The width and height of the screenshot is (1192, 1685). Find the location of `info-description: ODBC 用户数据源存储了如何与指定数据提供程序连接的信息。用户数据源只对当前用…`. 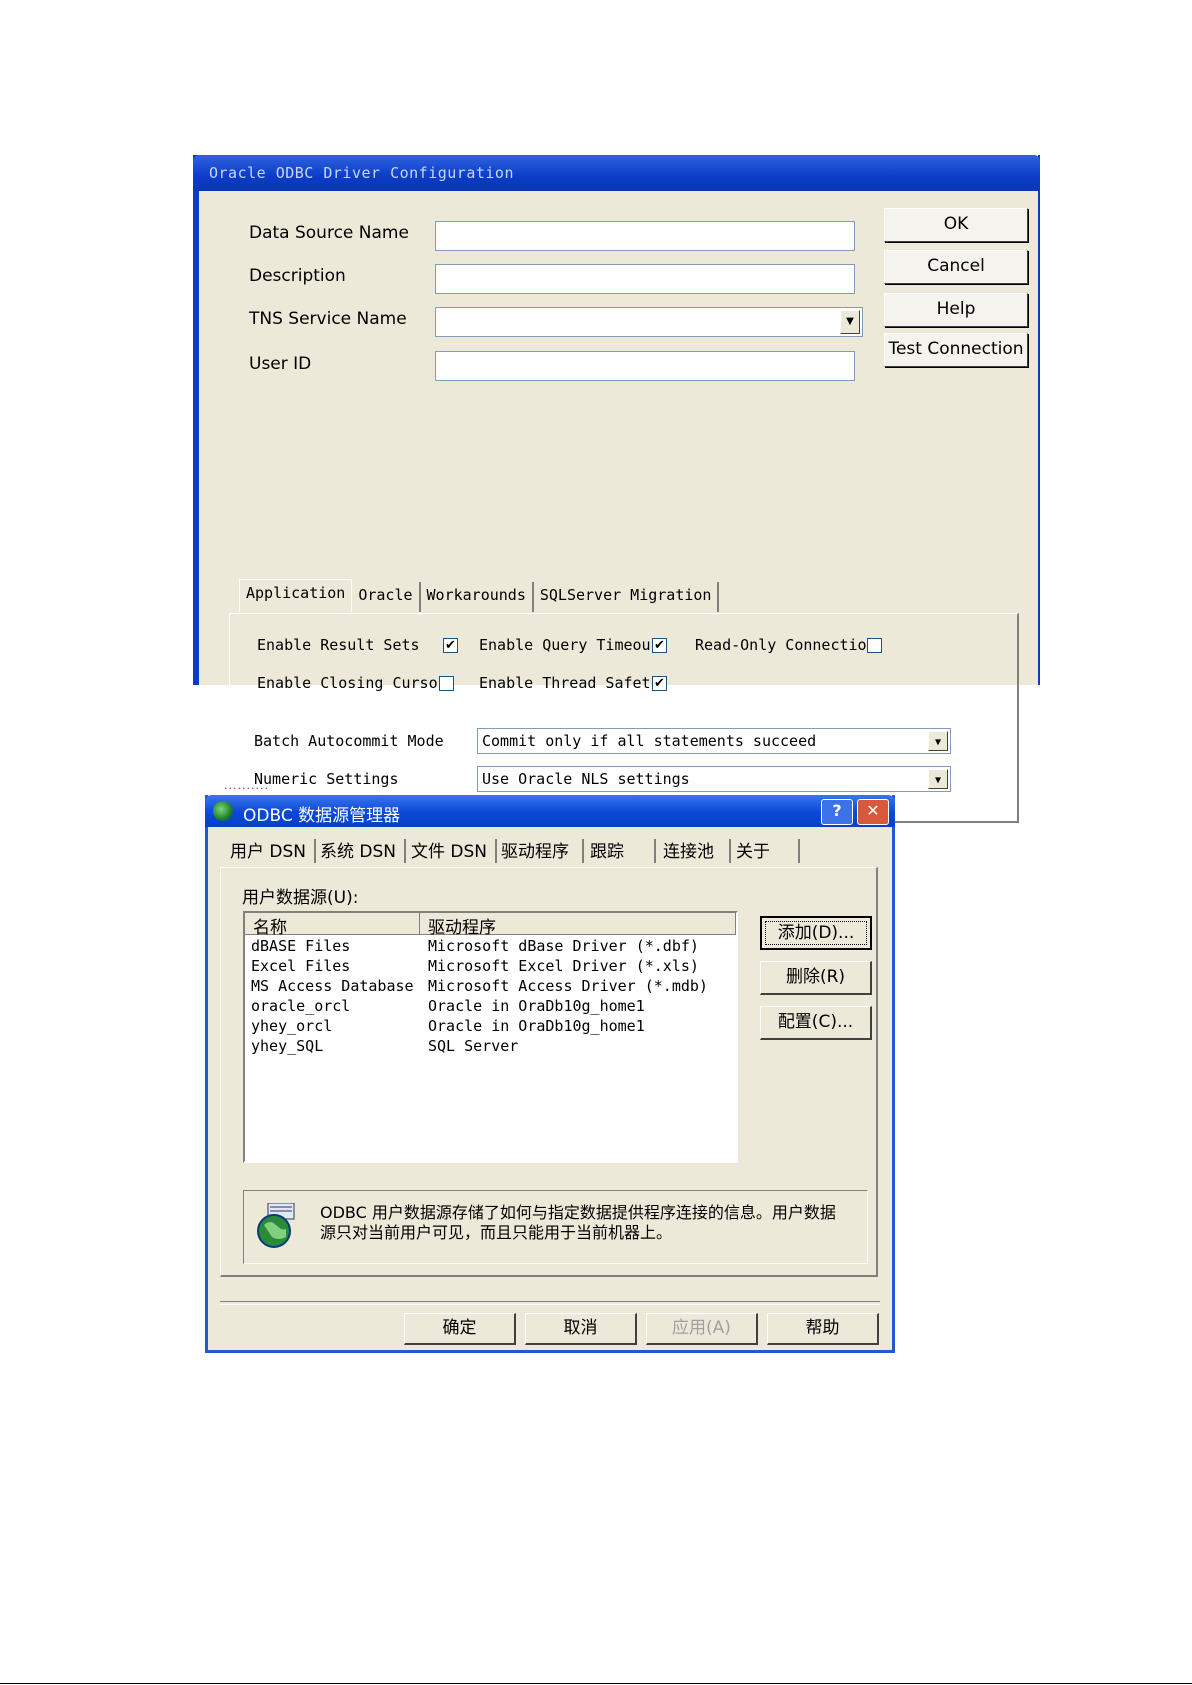

info-description: ODBC 用户数据源存储了如何与指定数据提供程序连接的信息。用户数据源只对当前用… is located at coordinates (578, 1222).